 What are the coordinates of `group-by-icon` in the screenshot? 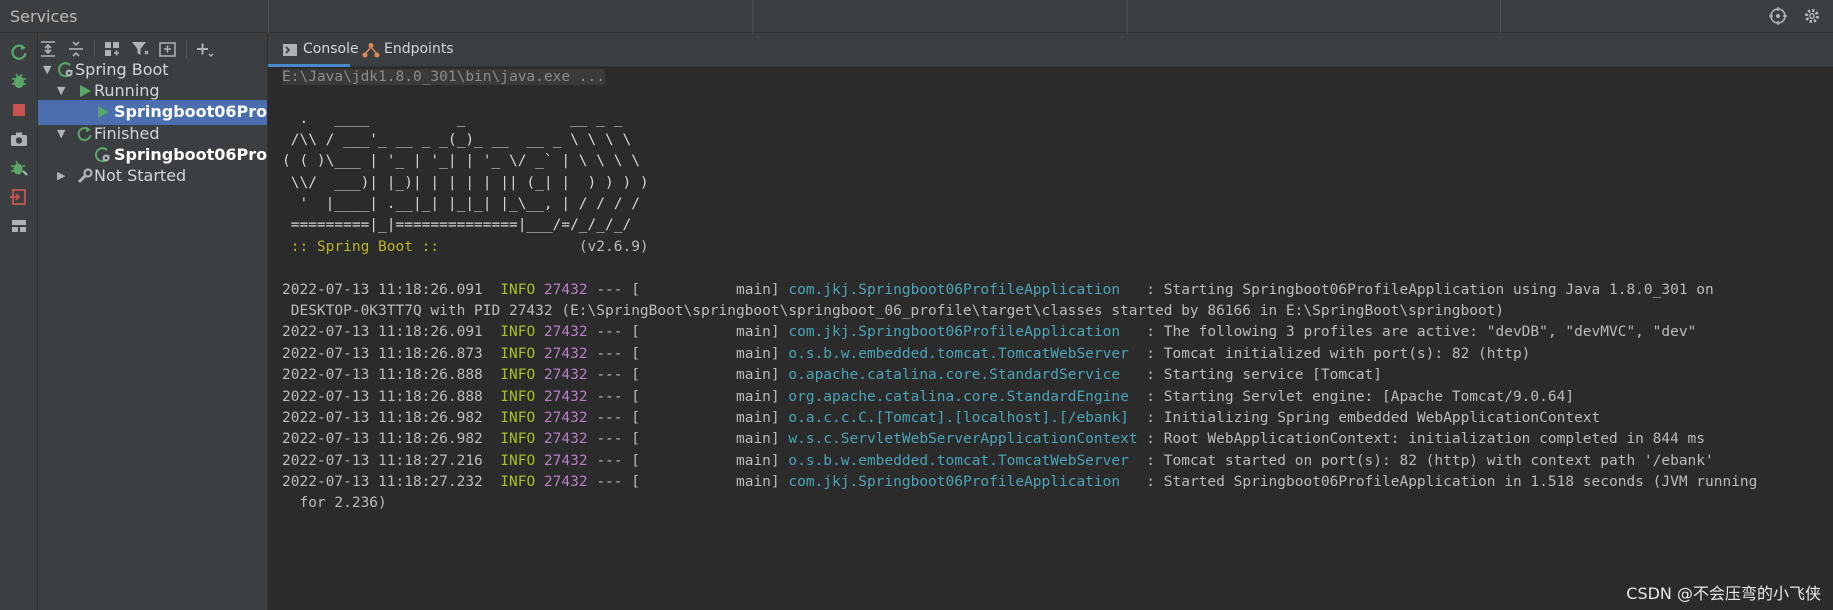 It's located at (112, 49).